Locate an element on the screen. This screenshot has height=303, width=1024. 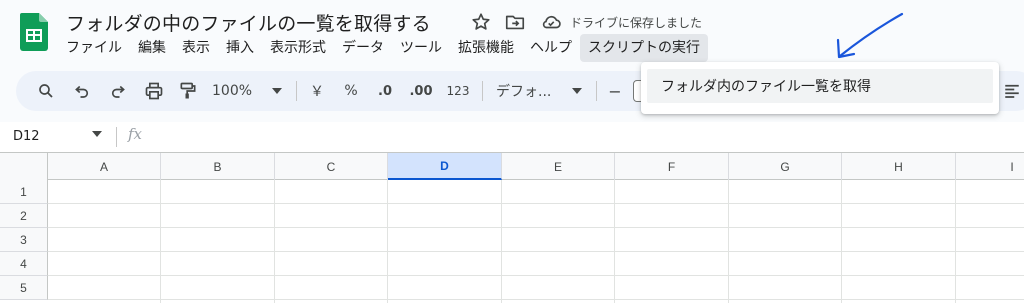
column-header-g: G is located at coordinates (785, 166).